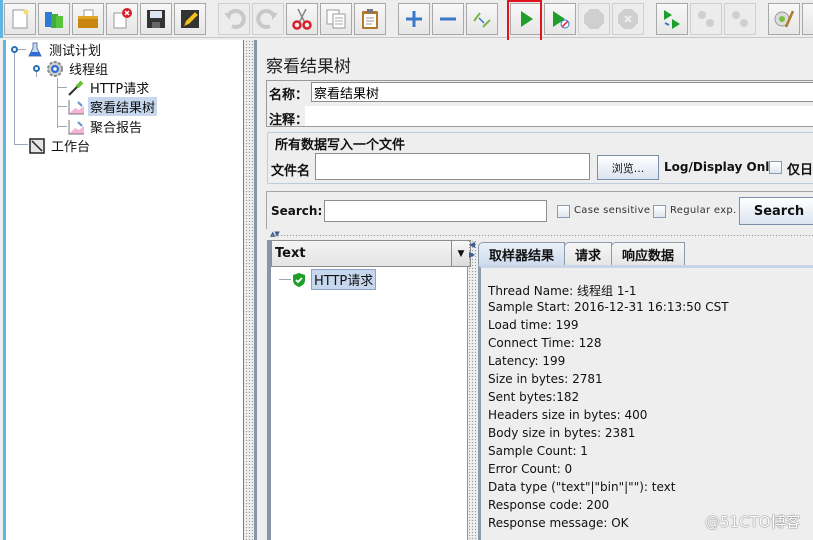 The height and width of the screenshot is (540, 813). What do you see at coordinates (740, 19) in the screenshot?
I see `remote-shutdown-button` at bounding box center [740, 19].